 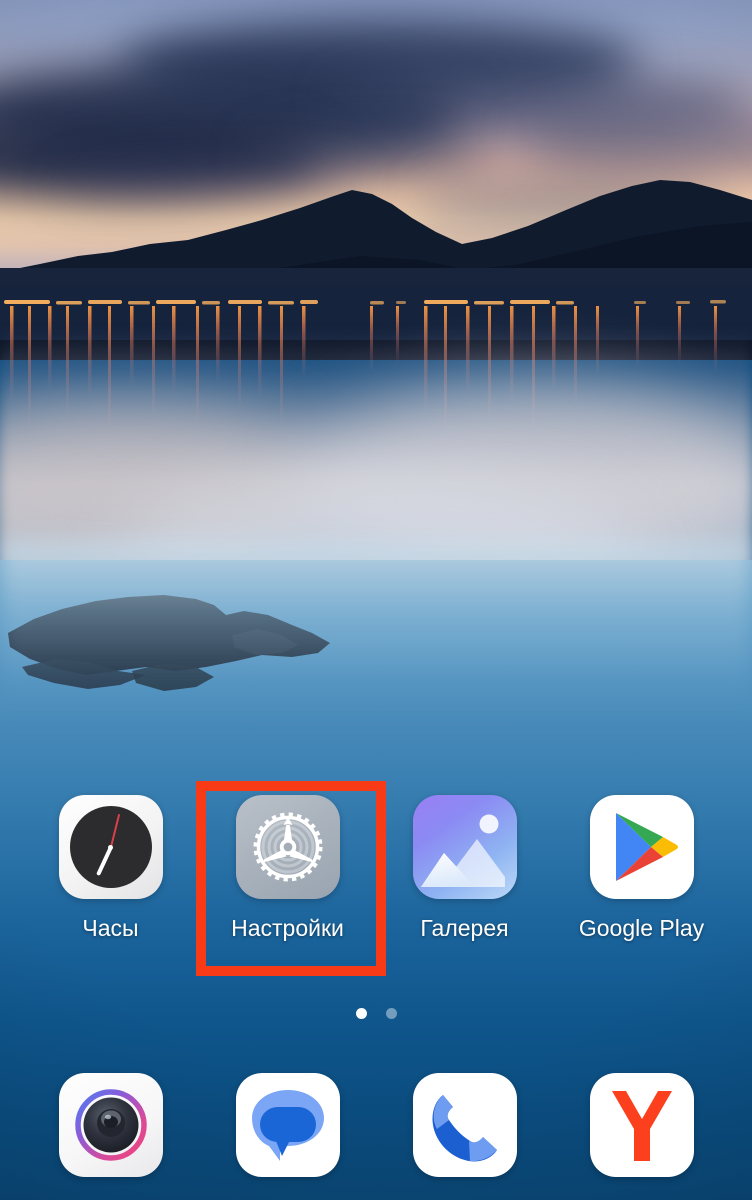 I want to click on yandex-browser-icon, so click(x=641, y=1125).